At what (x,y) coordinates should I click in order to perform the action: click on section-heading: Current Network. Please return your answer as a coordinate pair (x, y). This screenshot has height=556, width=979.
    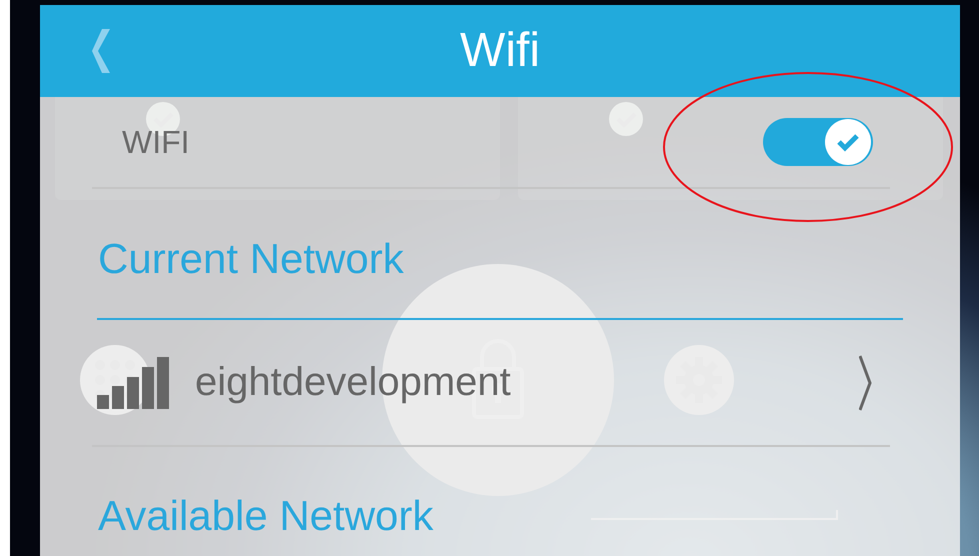
    Looking at the image, I should click on (251, 253).